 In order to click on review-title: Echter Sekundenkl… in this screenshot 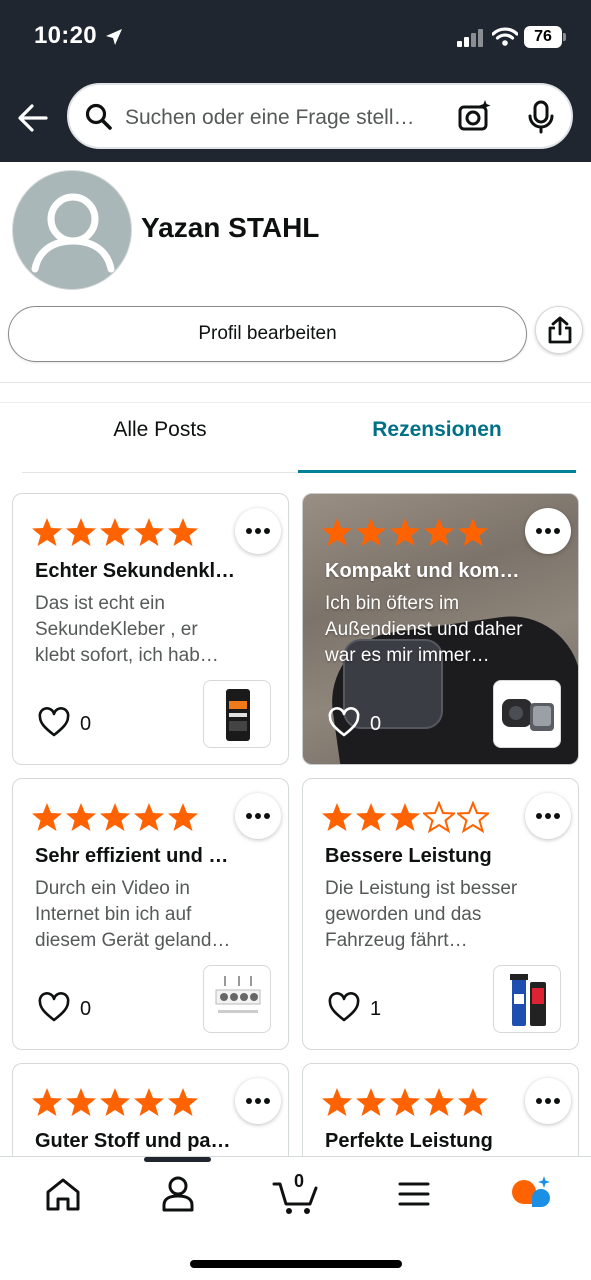, I will do `click(135, 571)`.